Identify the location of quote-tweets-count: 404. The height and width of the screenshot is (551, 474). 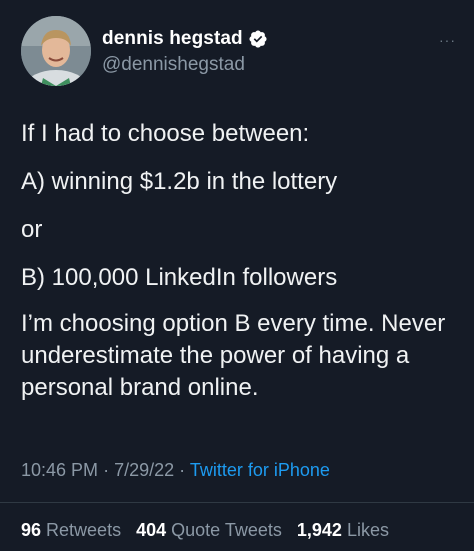
(151, 530).